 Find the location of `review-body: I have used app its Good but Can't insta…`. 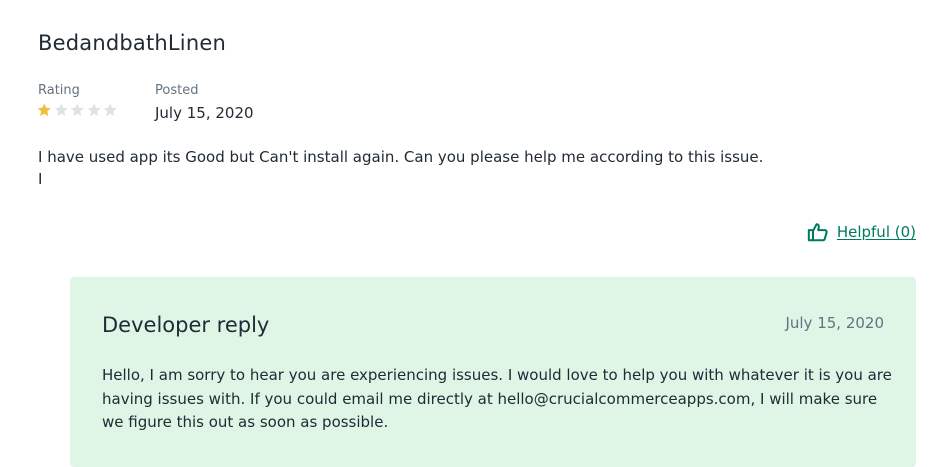

review-body: I have used app its Good but Can't insta… is located at coordinates (468, 168).